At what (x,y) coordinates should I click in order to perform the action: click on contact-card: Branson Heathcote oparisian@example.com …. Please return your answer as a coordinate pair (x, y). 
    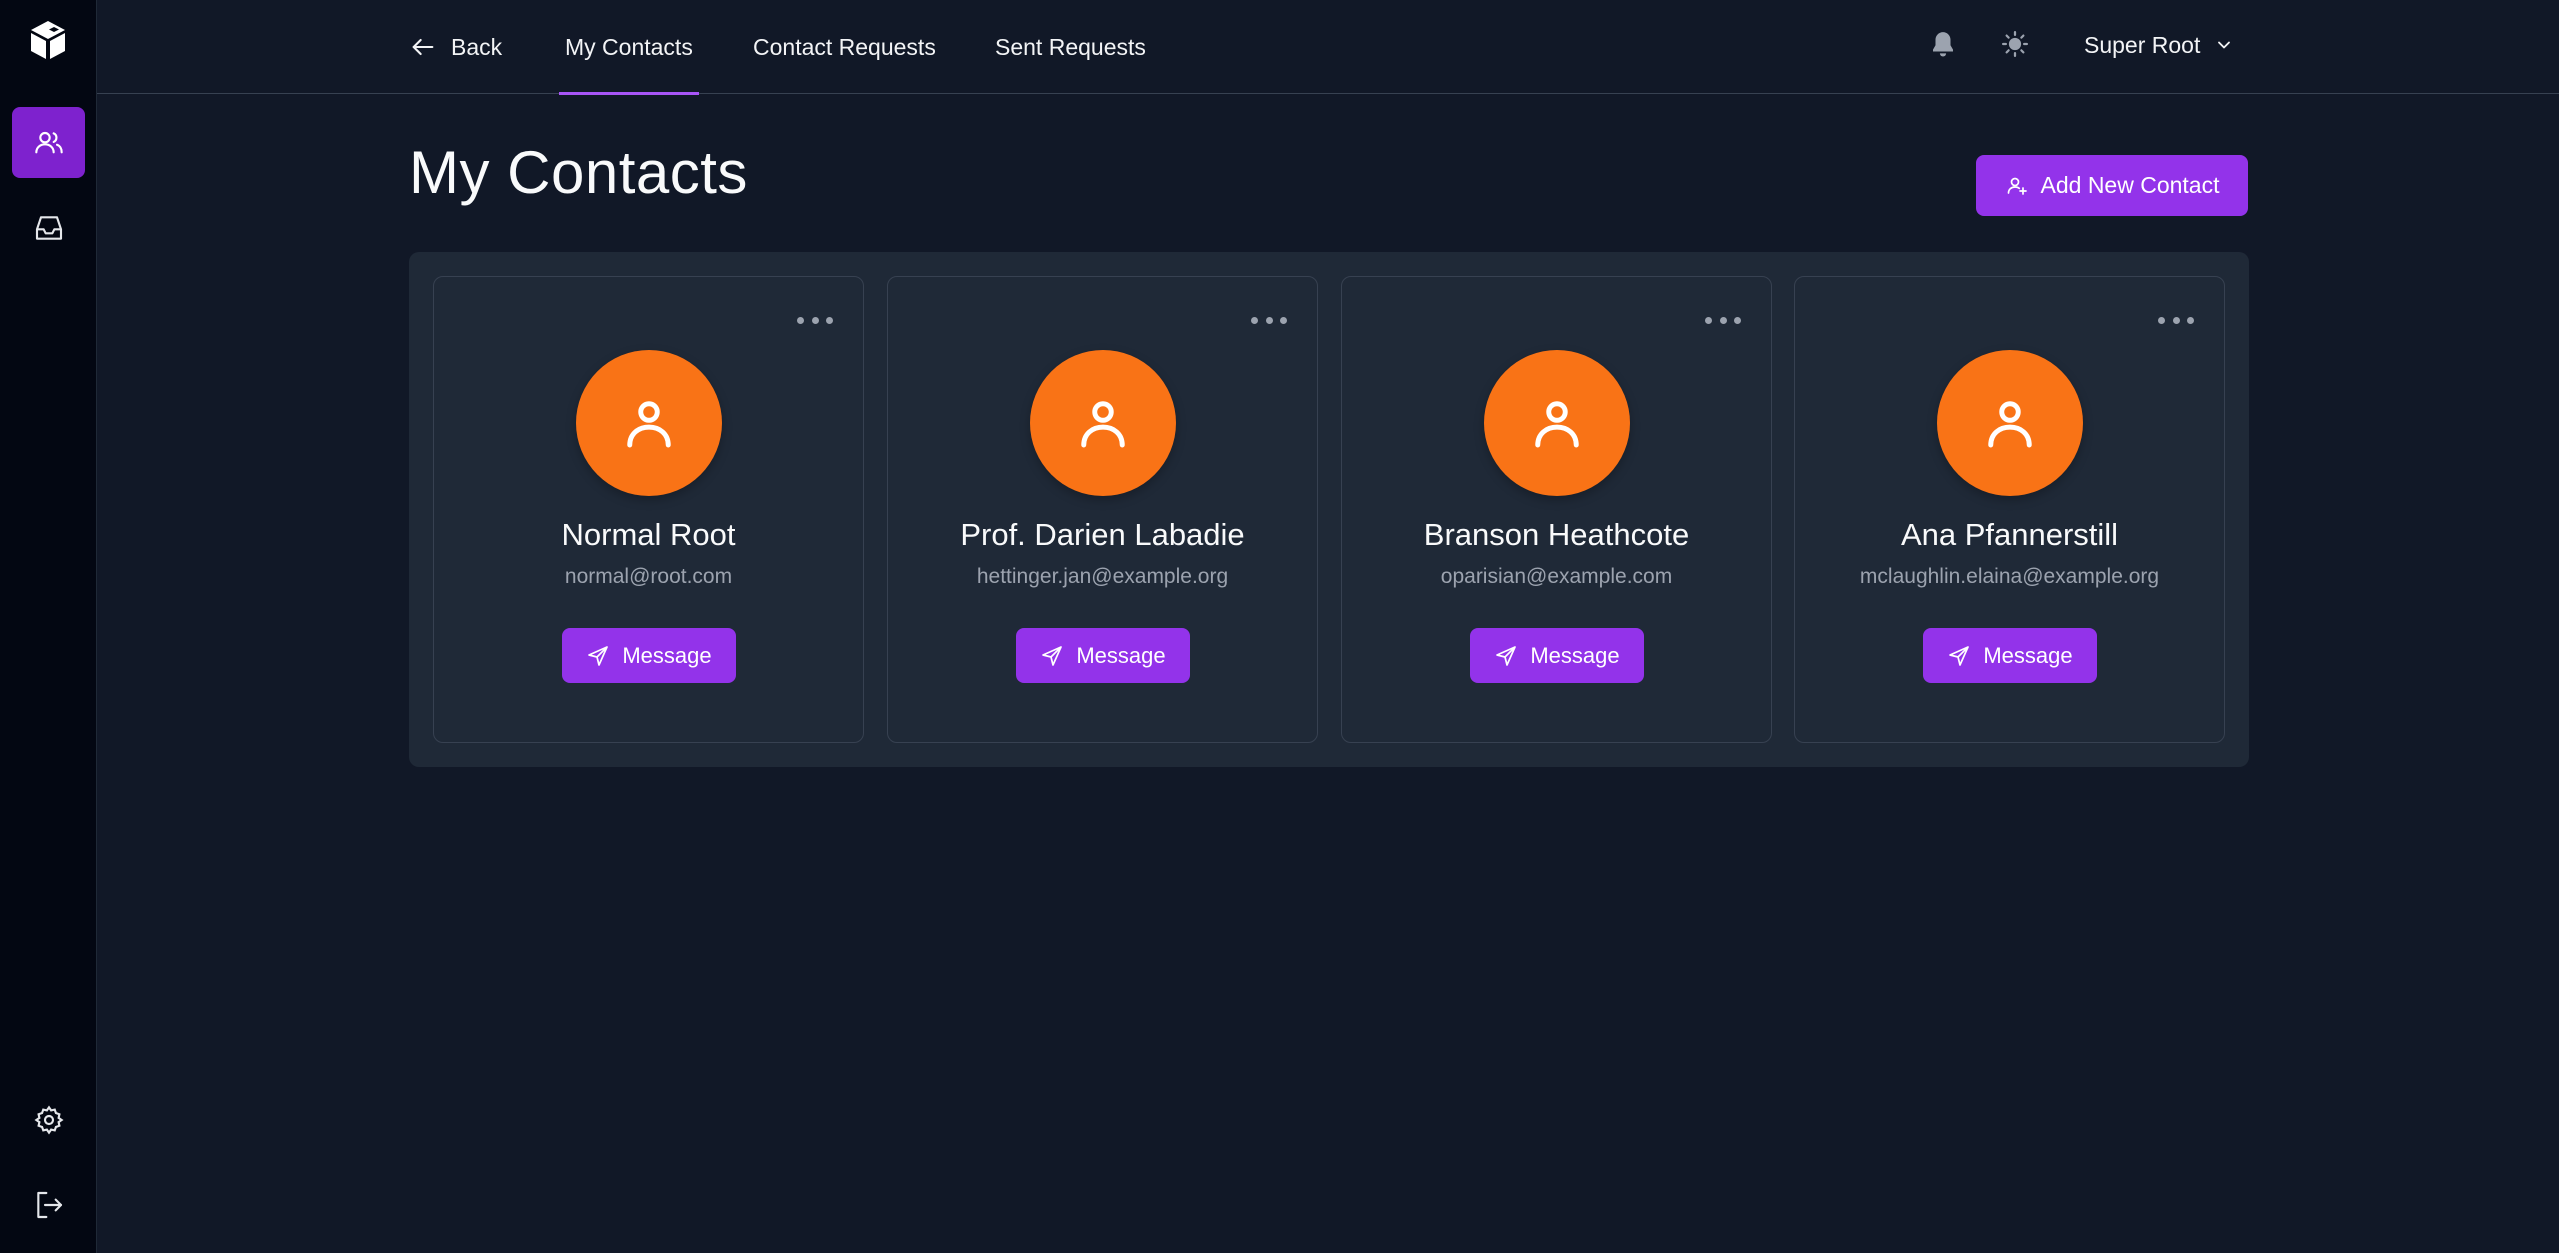
    Looking at the image, I should click on (1556, 509).